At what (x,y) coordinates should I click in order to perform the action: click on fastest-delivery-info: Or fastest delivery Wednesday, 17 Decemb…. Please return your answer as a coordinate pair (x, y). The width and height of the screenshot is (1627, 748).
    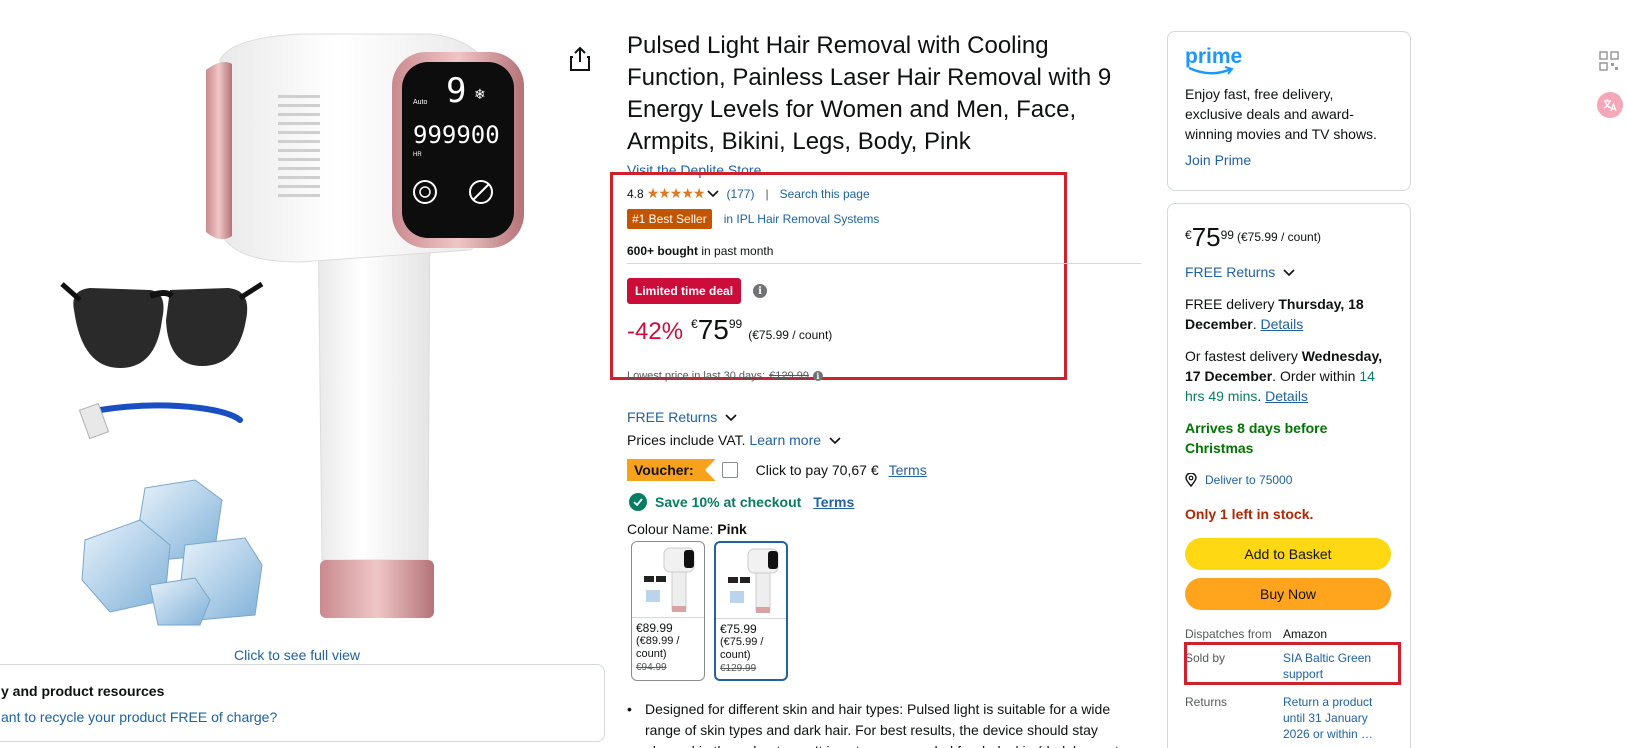
    Looking at the image, I should click on (1284, 376).